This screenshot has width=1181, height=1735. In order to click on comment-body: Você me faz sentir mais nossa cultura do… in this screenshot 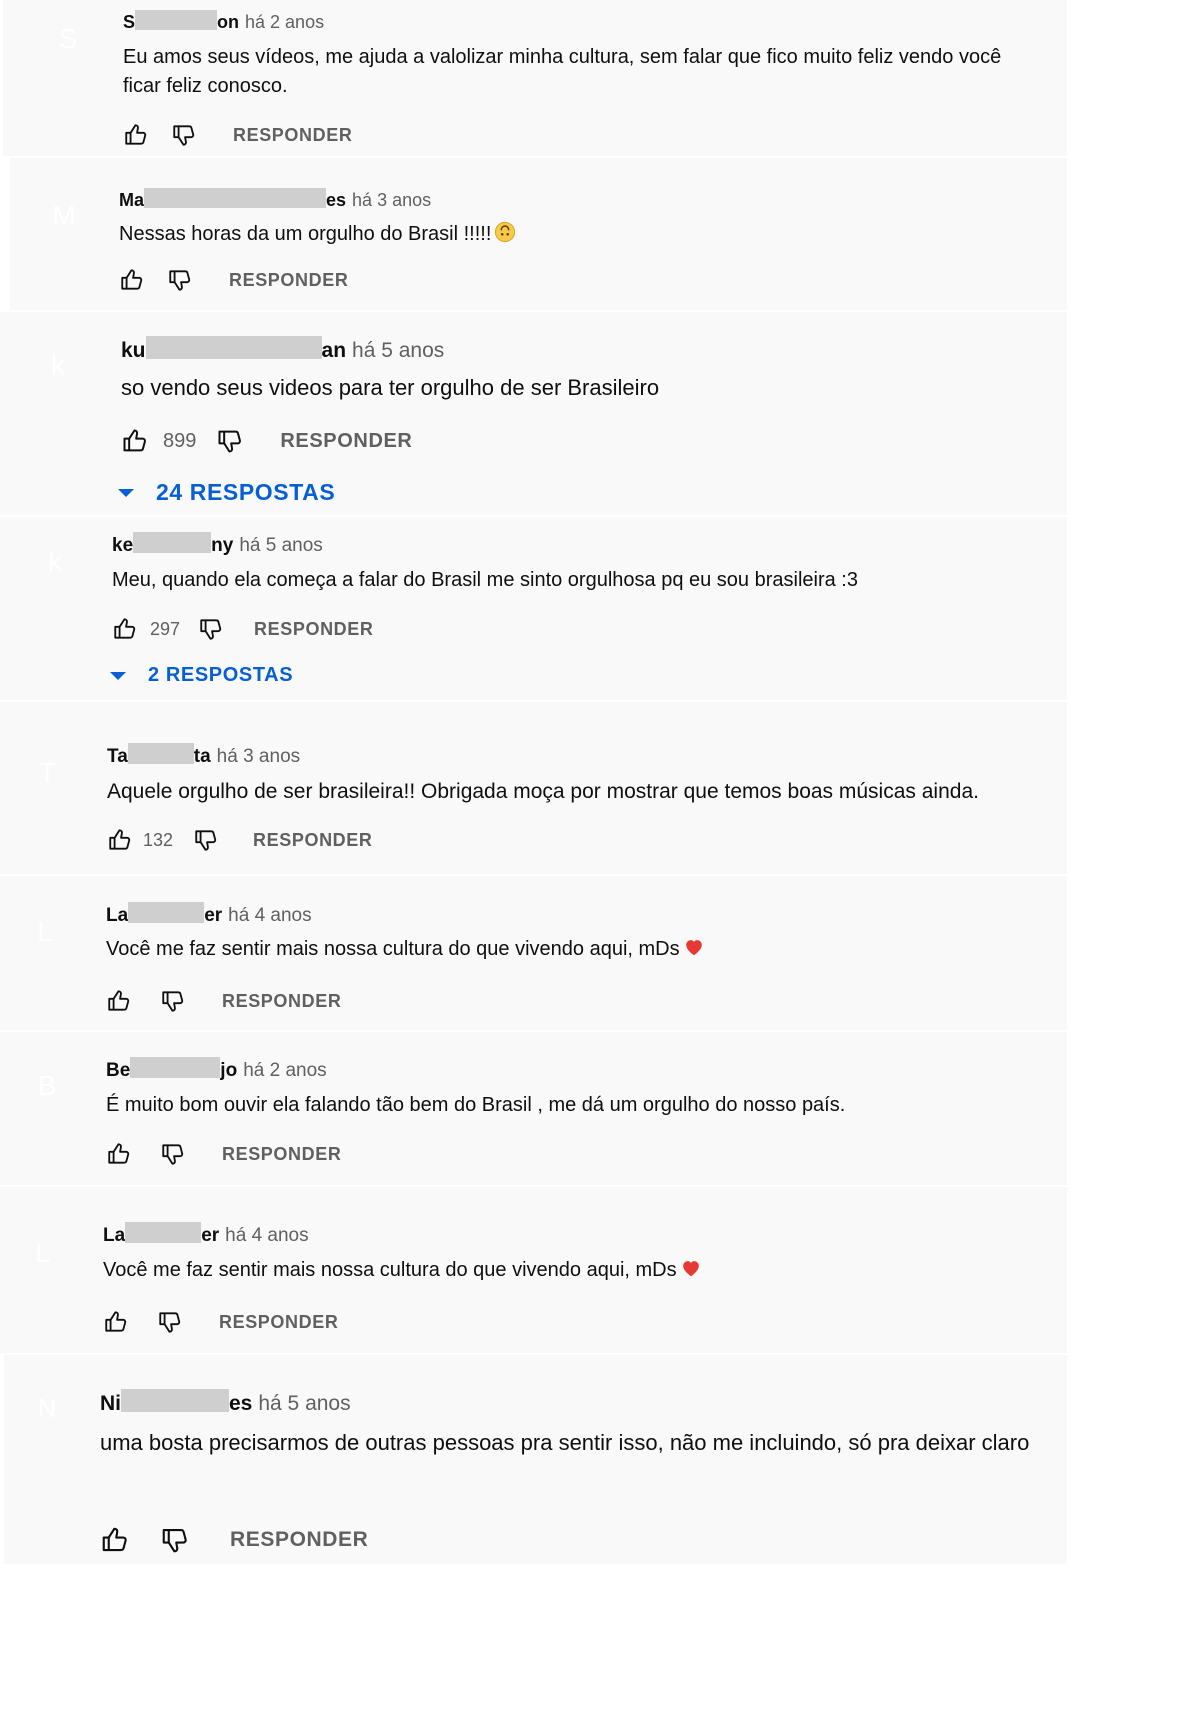, I will do `click(390, 1270)`.